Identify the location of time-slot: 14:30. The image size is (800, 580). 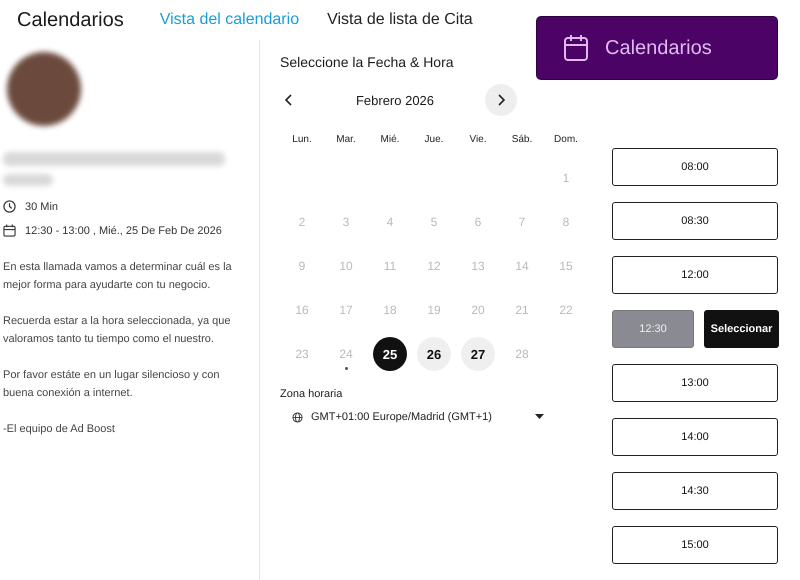
(695, 491).